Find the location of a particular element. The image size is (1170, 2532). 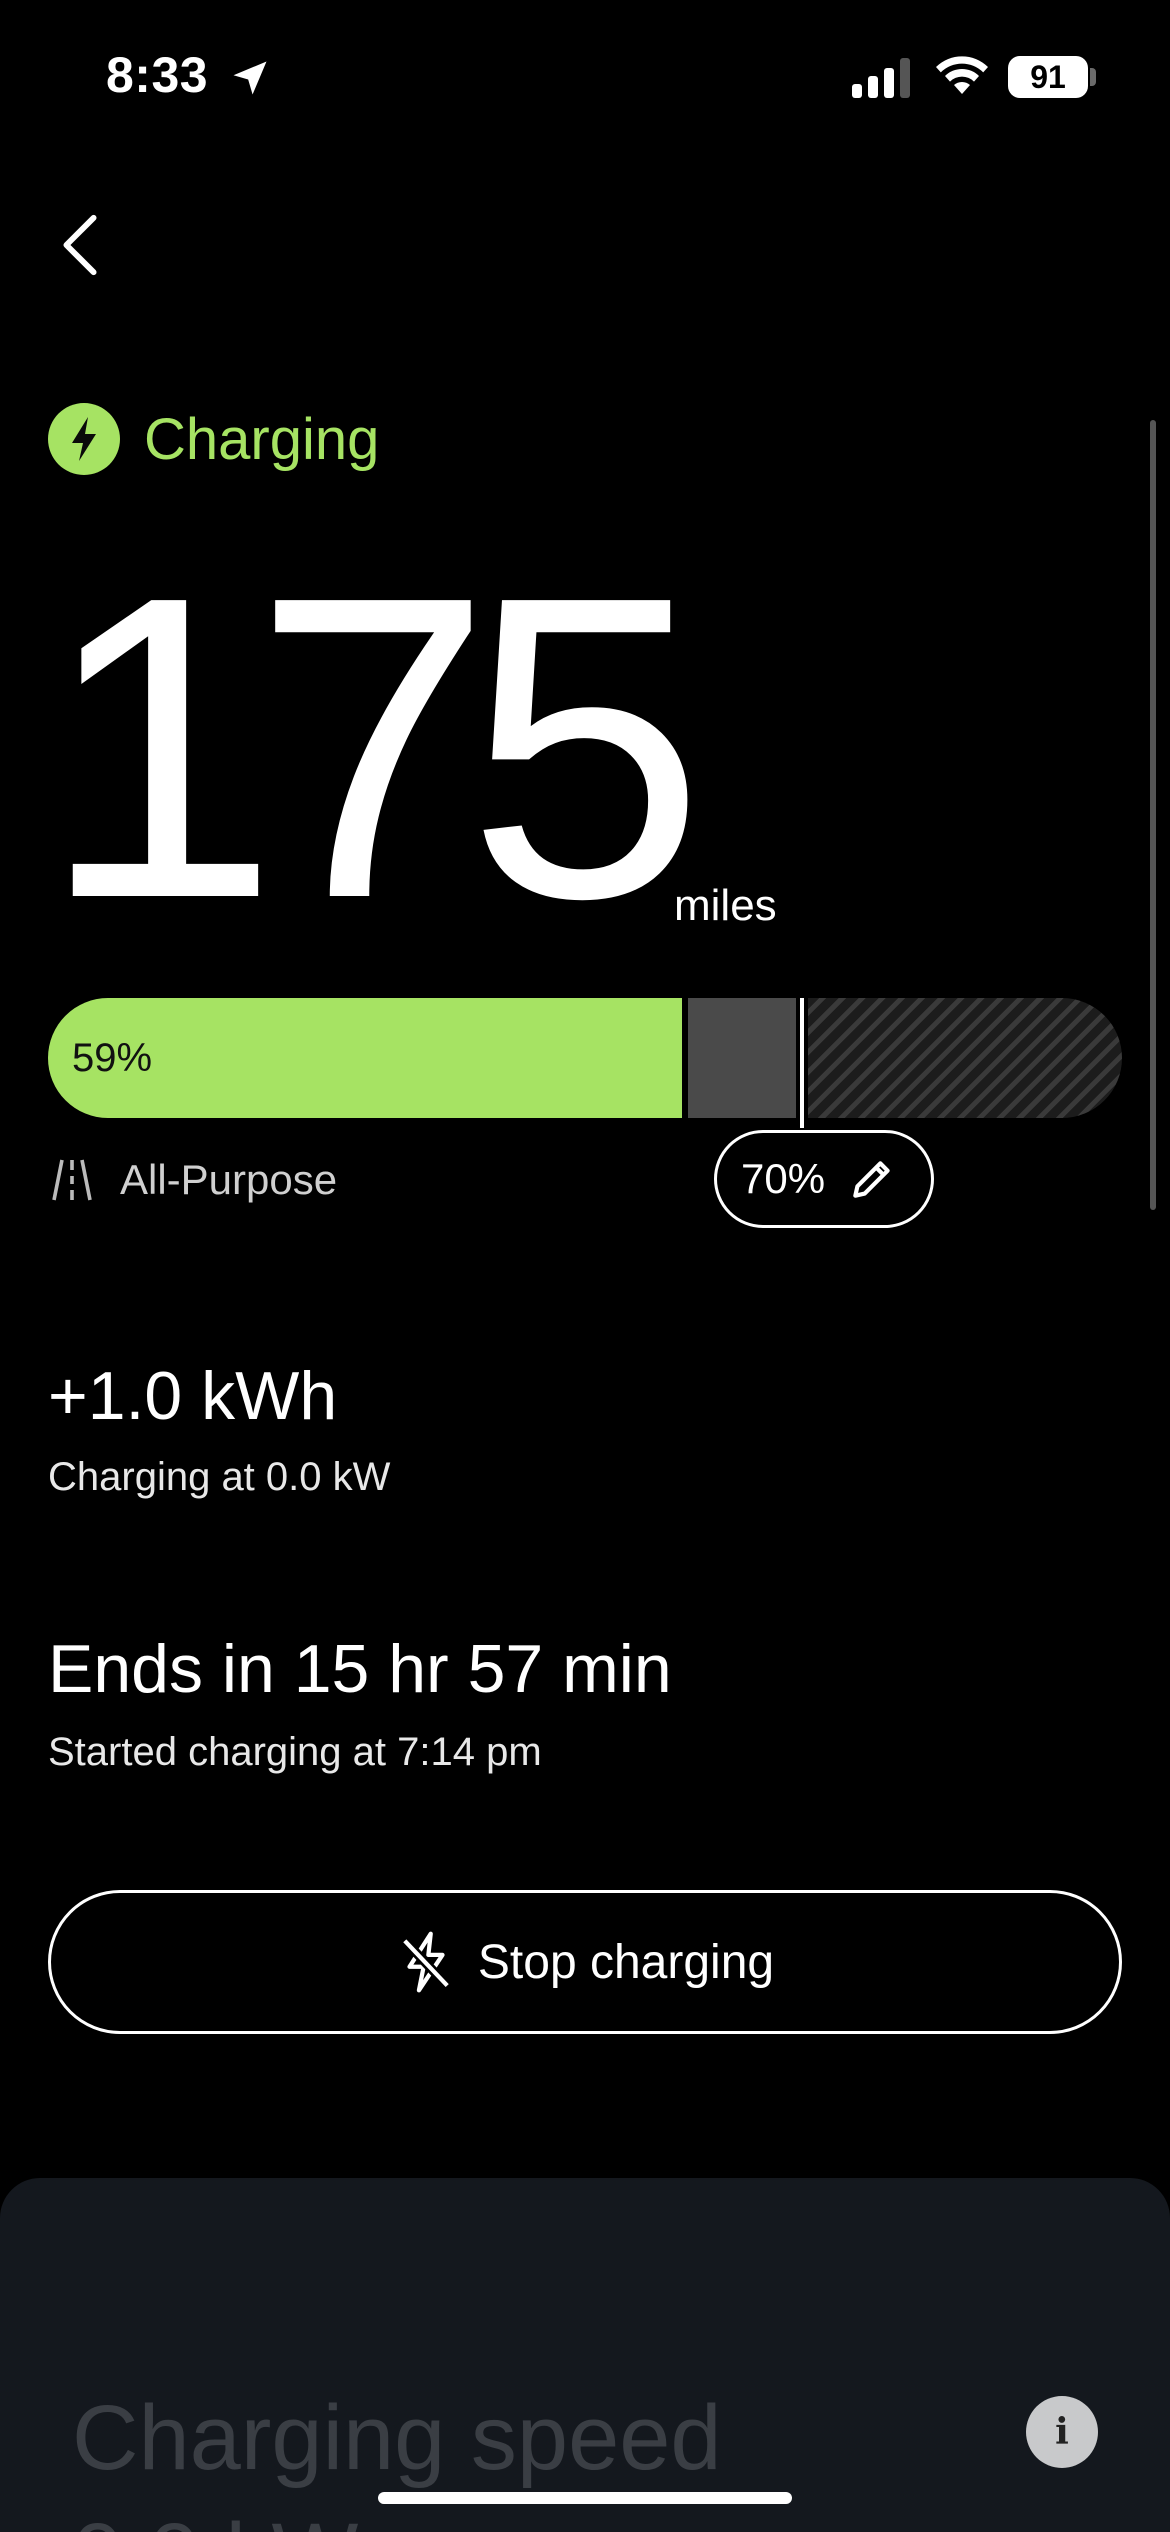

scroll-indicator is located at coordinates (1153, 815).